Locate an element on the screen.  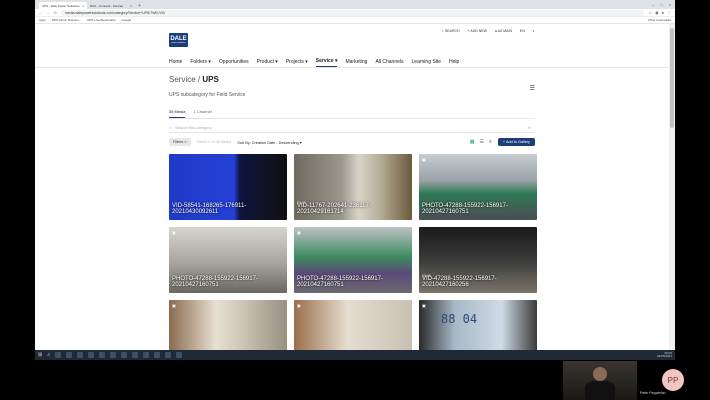
search-link: ⌕ SEARCH is located at coordinates (451, 31).